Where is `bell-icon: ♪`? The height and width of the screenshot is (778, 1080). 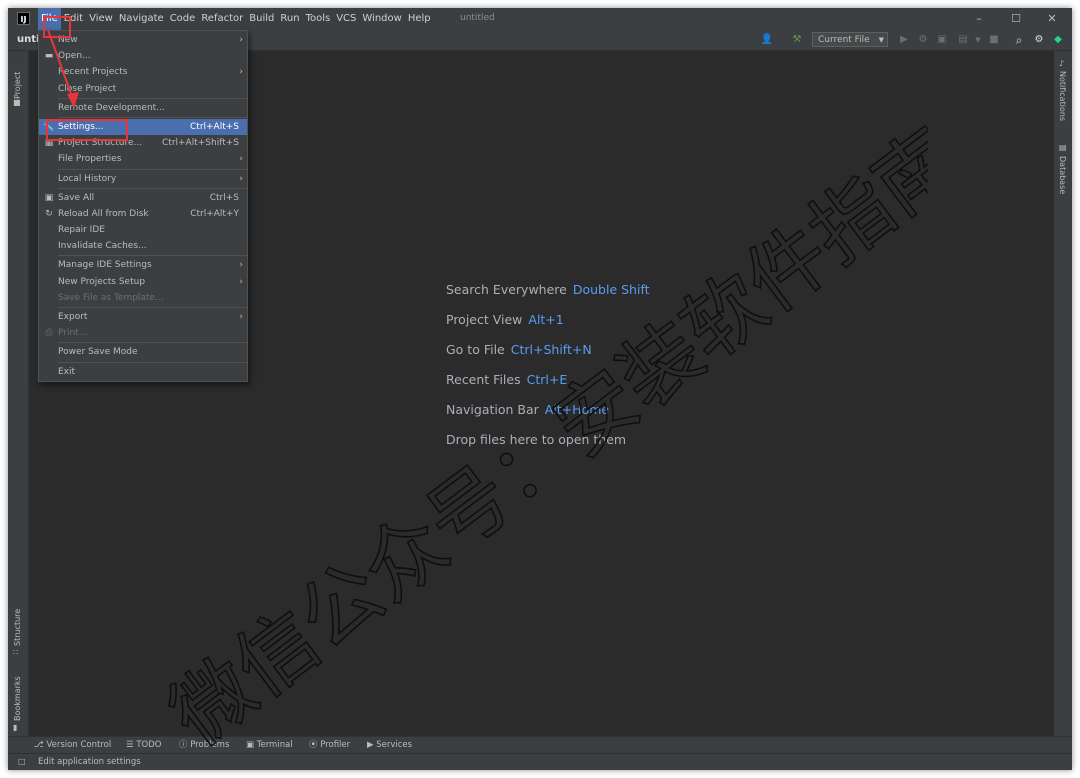
bell-icon: ♪ is located at coordinates (1062, 63).